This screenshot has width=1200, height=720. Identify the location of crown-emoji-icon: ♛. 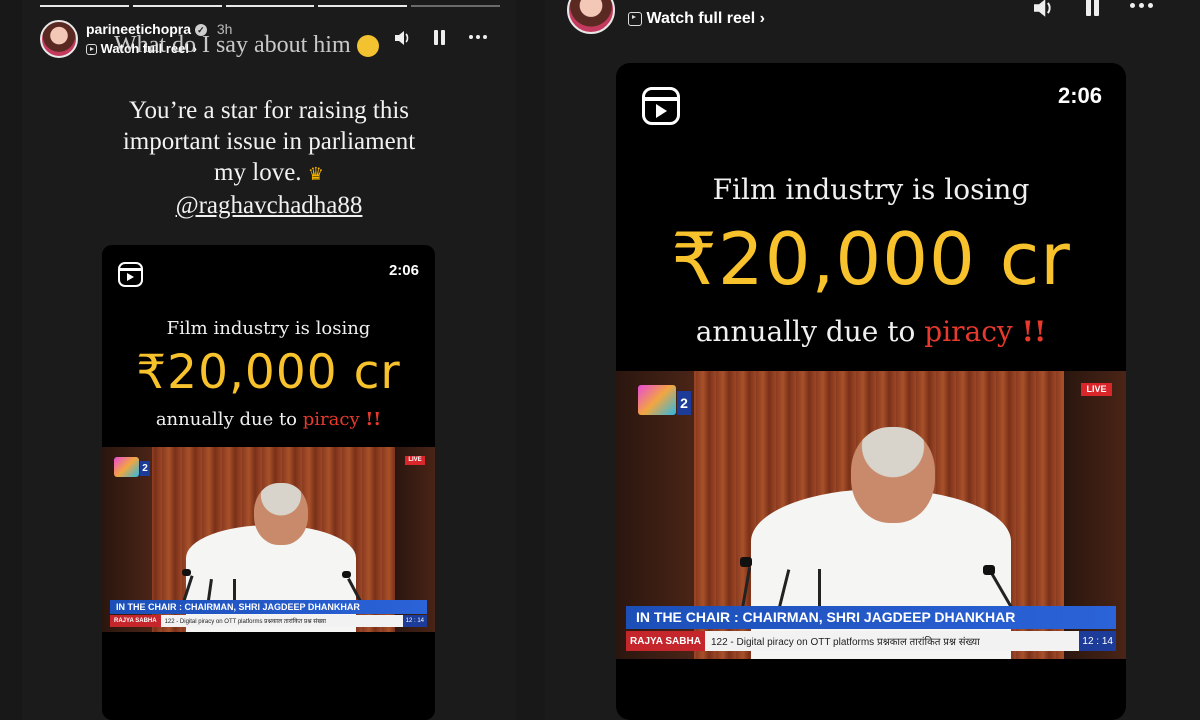
(315, 174).